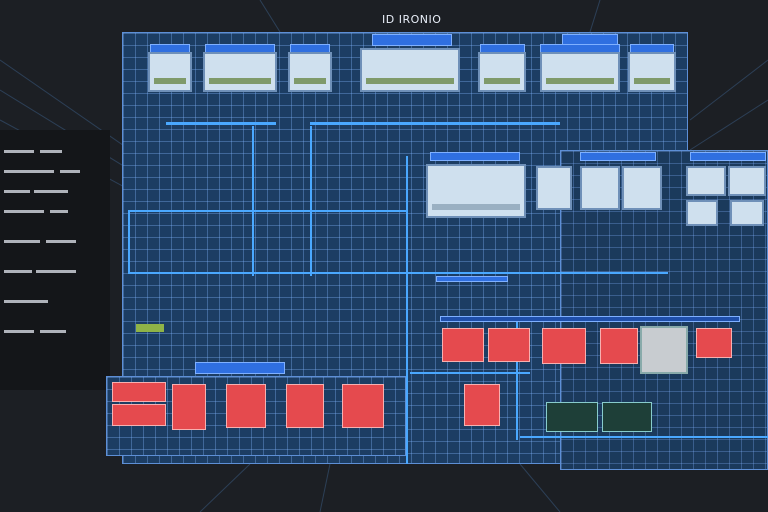 Image resolution: width=768 pixels, height=512 pixels. Describe the element at coordinates (42, 241) in the screenshot. I see `server-lights` at that location.